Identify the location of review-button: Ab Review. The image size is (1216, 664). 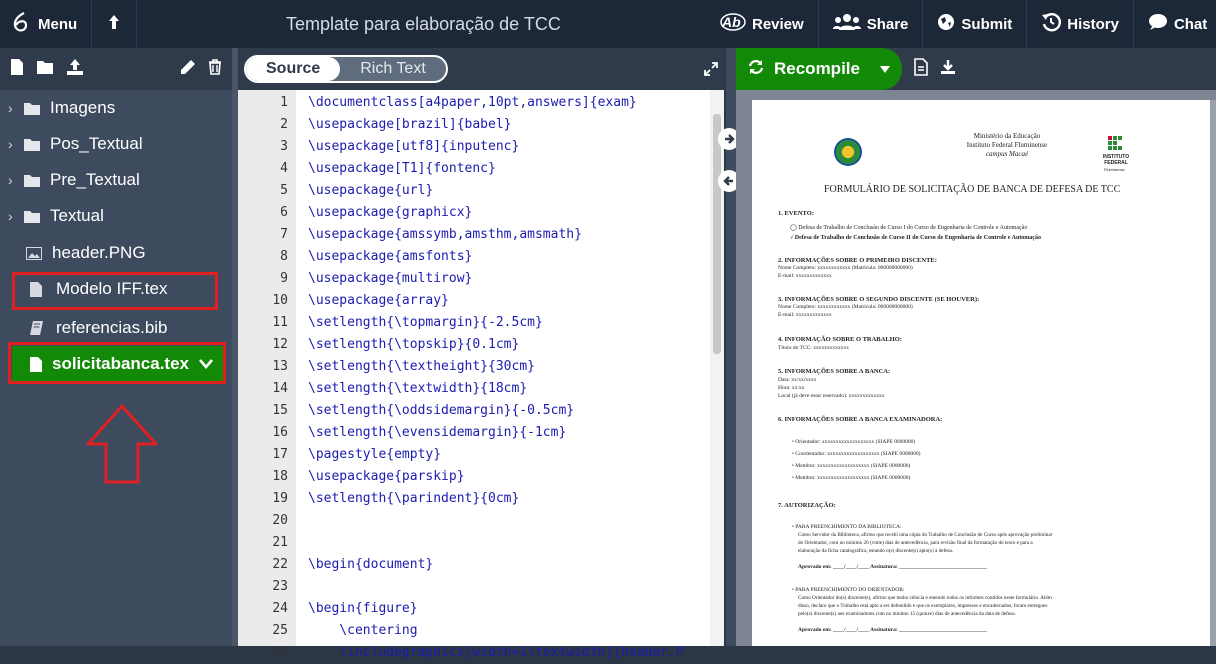
(762, 24).